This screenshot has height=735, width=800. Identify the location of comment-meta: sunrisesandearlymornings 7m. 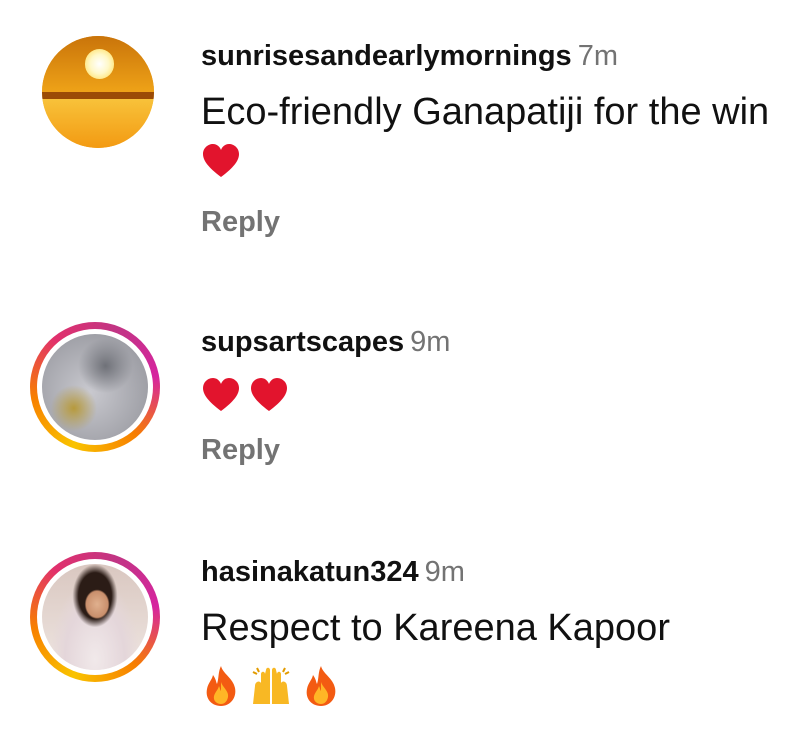
(495, 56).